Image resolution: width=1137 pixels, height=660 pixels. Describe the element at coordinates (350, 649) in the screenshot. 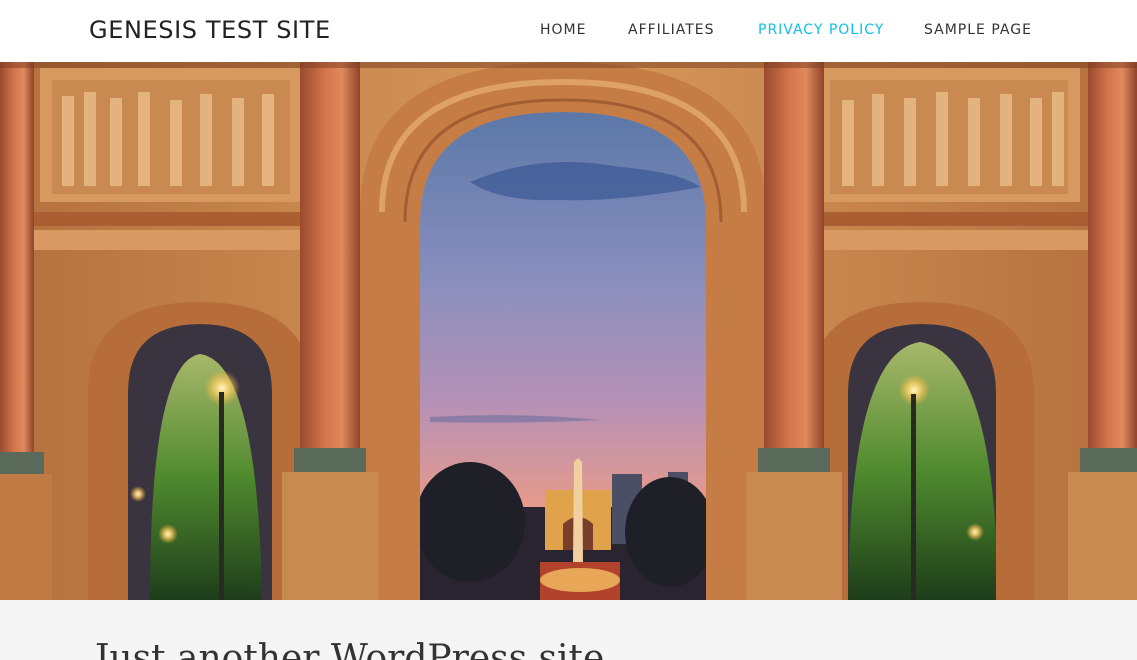

I see `site-tagline: Just another WordPress site` at that location.